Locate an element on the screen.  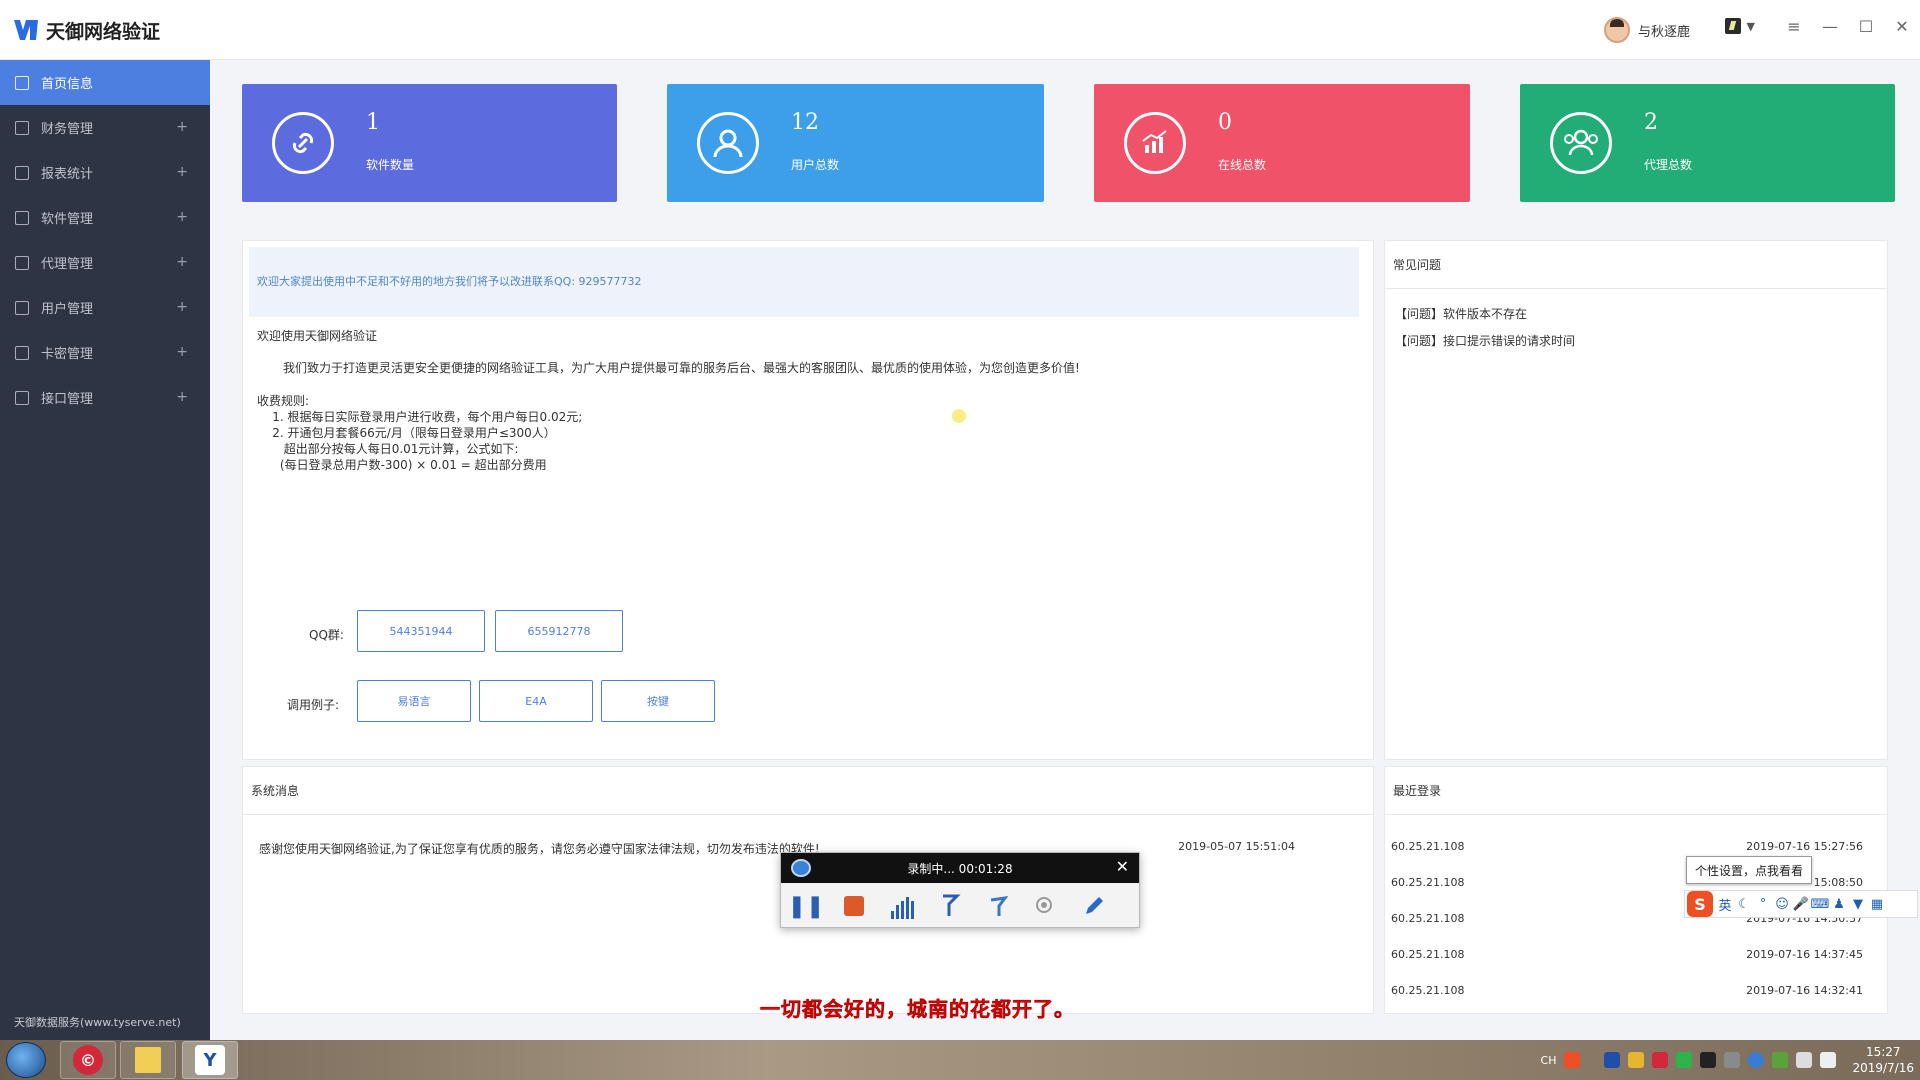
webcam-icon is located at coordinates (1046, 906).